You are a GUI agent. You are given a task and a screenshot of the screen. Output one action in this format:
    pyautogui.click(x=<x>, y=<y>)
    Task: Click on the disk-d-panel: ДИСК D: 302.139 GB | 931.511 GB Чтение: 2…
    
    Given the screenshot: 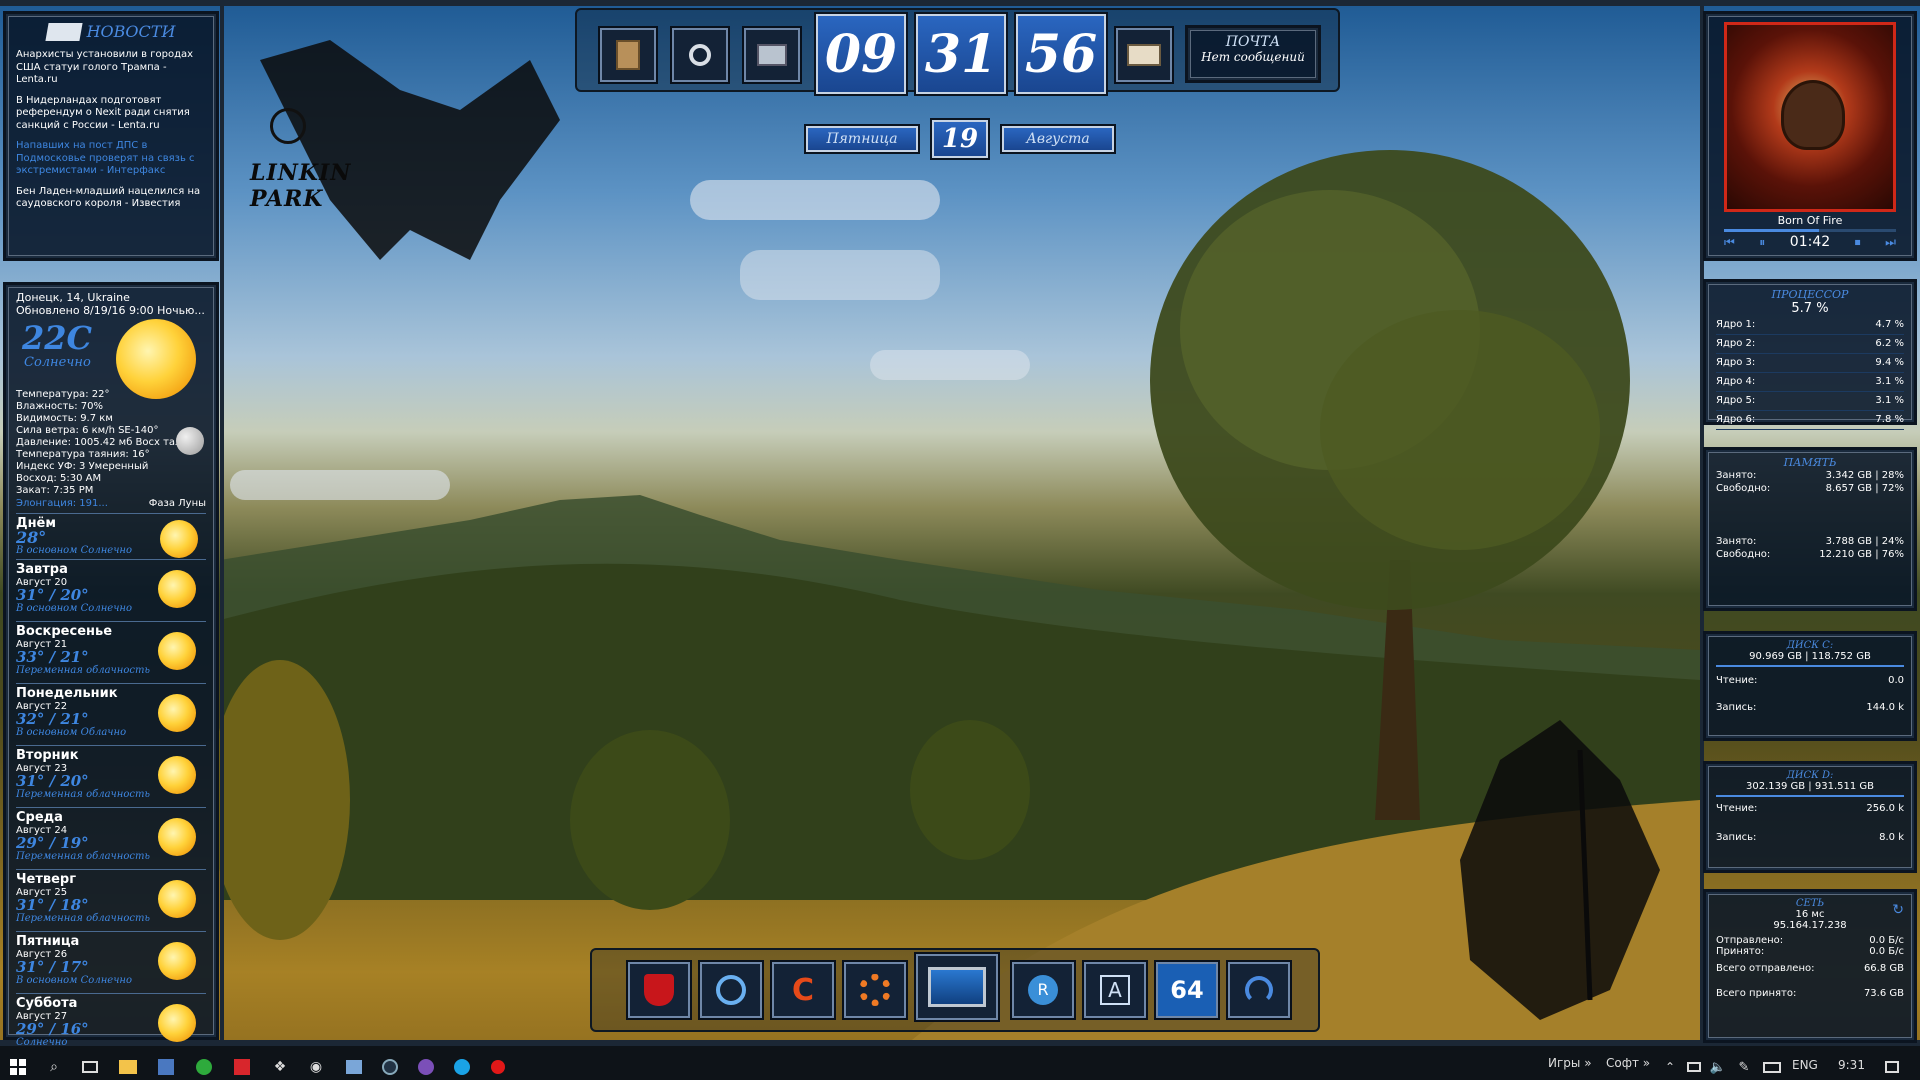 What is the action you would take?
    pyautogui.click(x=1810, y=817)
    